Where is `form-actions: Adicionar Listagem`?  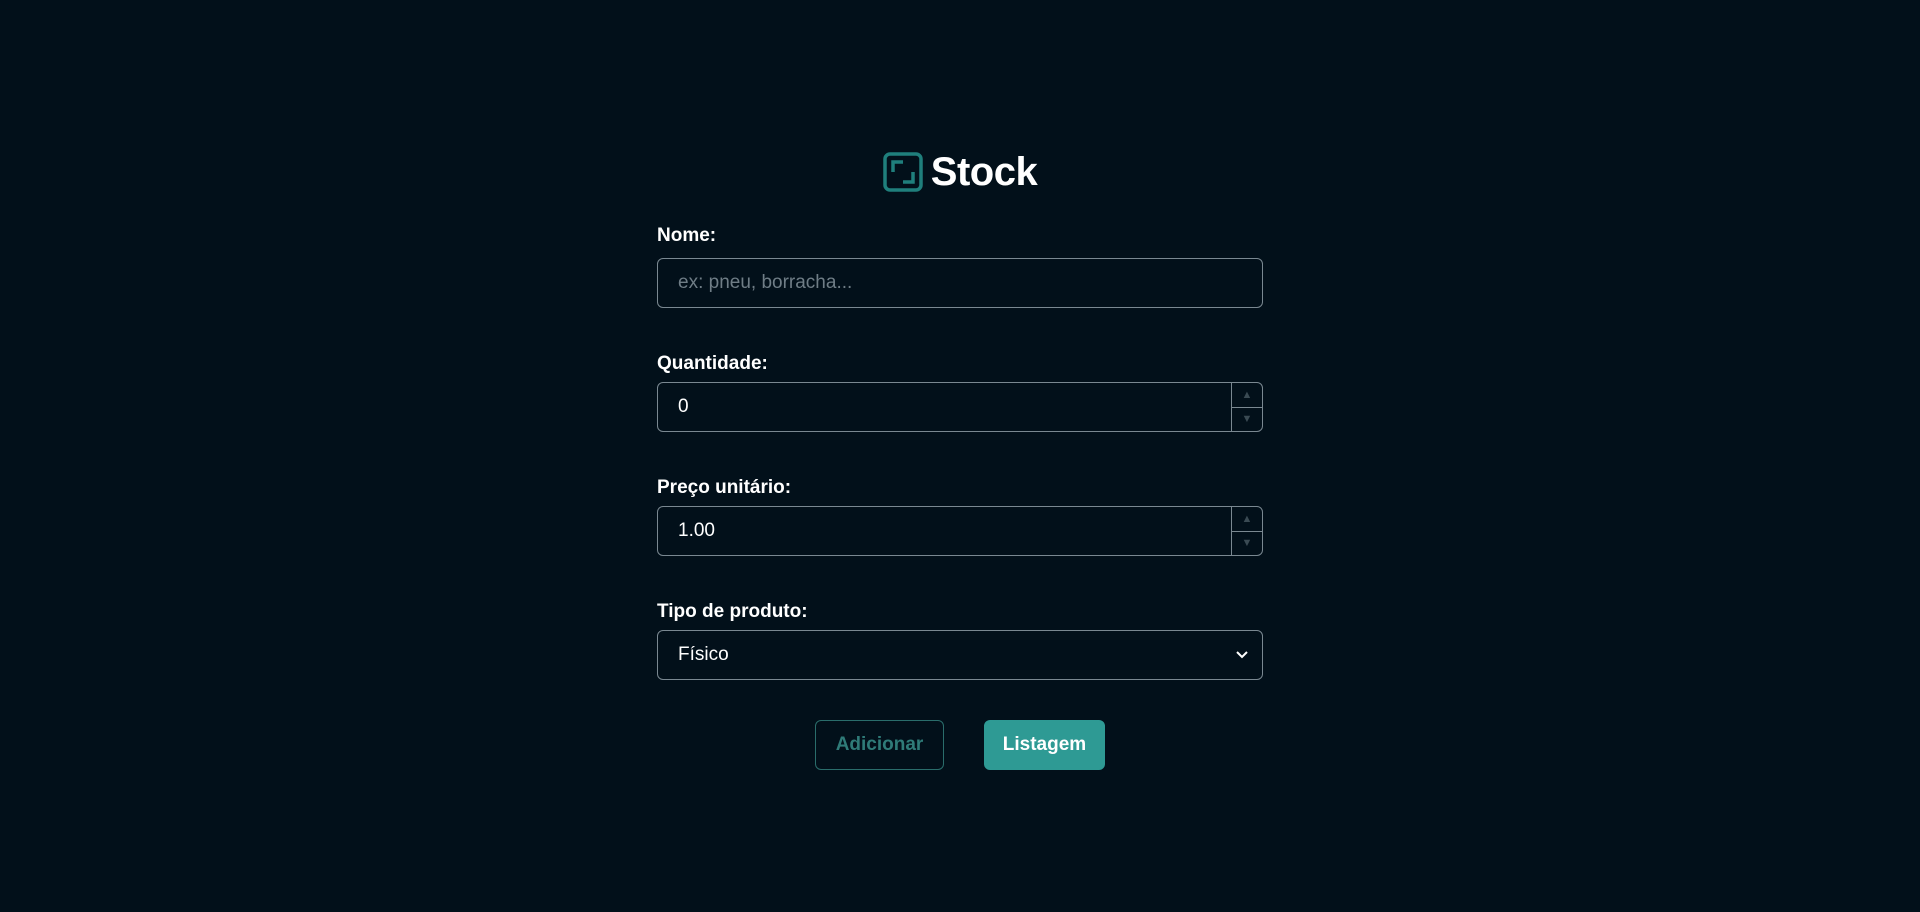 form-actions: Adicionar Listagem is located at coordinates (960, 745).